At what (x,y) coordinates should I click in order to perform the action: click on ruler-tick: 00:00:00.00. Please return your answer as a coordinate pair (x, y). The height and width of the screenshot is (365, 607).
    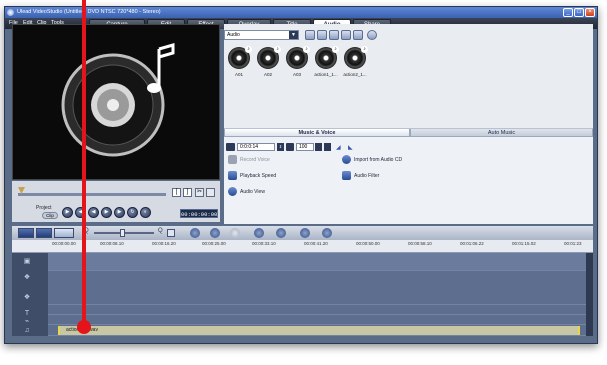
    Looking at the image, I should click on (64, 243).